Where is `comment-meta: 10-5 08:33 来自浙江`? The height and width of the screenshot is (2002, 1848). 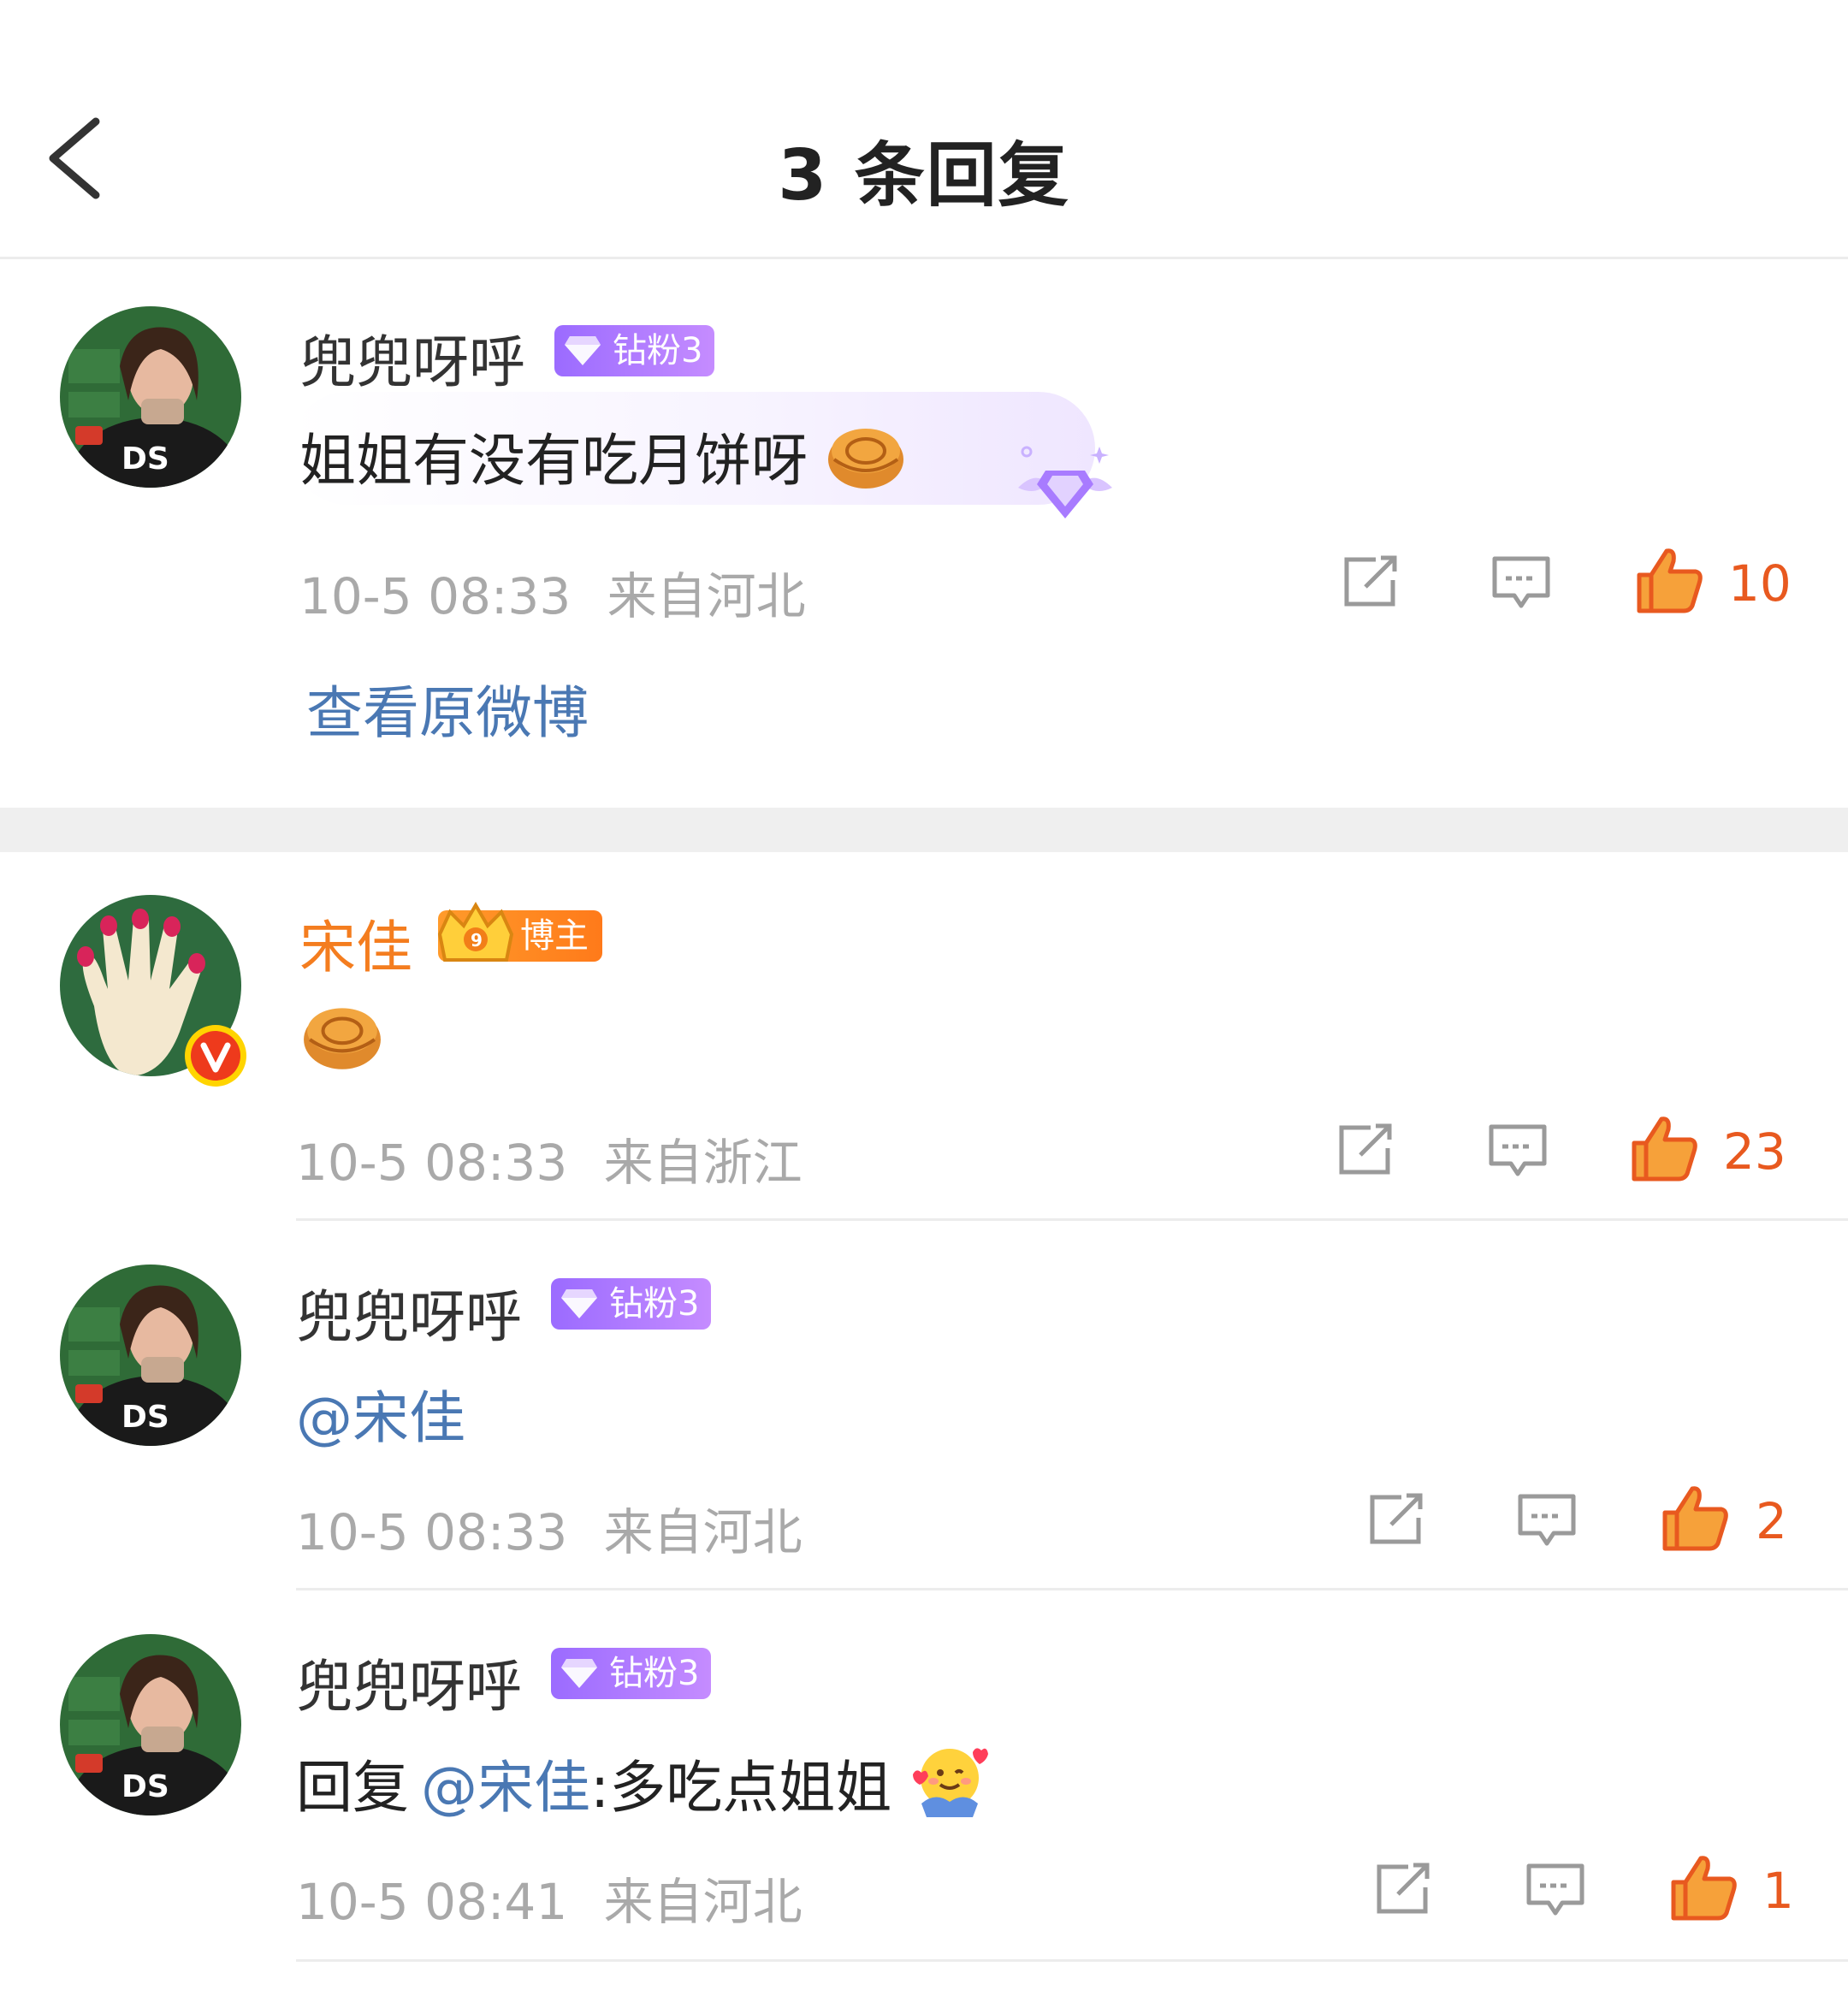 comment-meta: 10-5 08:33 来自浙江 is located at coordinates (549, 1158).